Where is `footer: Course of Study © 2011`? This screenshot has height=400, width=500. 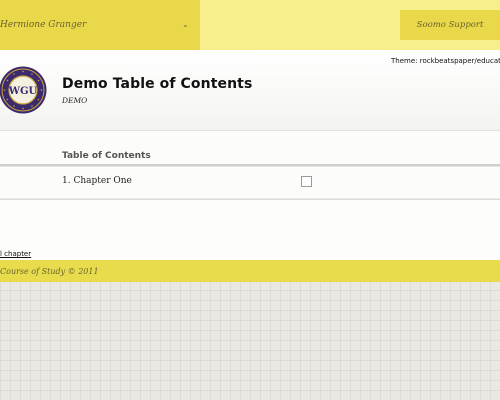 footer: Course of Study © 2011 is located at coordinates (250, 271).